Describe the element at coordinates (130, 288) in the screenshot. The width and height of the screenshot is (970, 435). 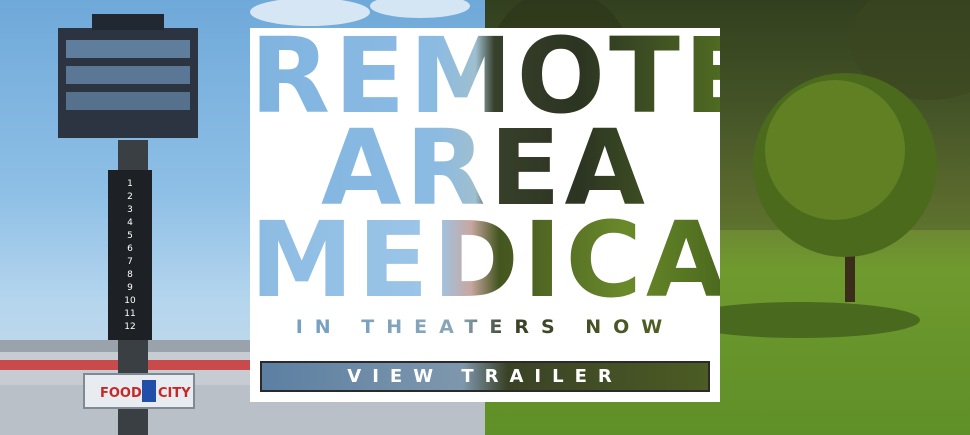
I see `scoreboard-number: 9` at that location.